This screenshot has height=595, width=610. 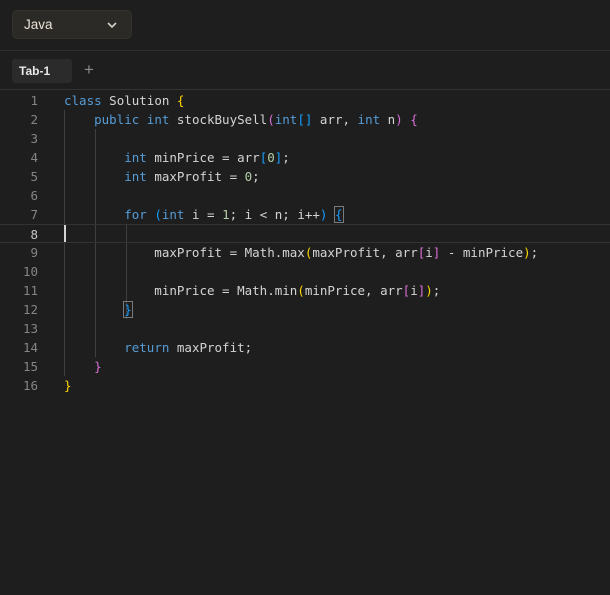 I want to click on line-number: 3, so click(x=34, y=138).